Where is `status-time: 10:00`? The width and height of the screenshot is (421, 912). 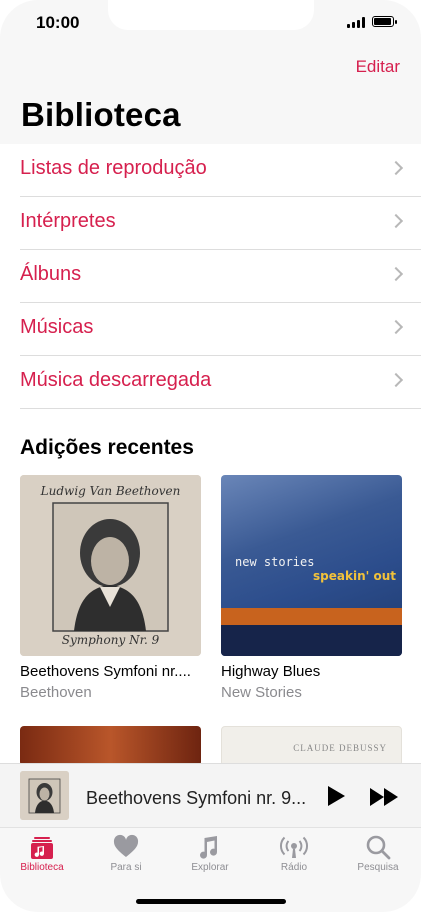 status-time: 10:00 is located at coordinates (58, 22).